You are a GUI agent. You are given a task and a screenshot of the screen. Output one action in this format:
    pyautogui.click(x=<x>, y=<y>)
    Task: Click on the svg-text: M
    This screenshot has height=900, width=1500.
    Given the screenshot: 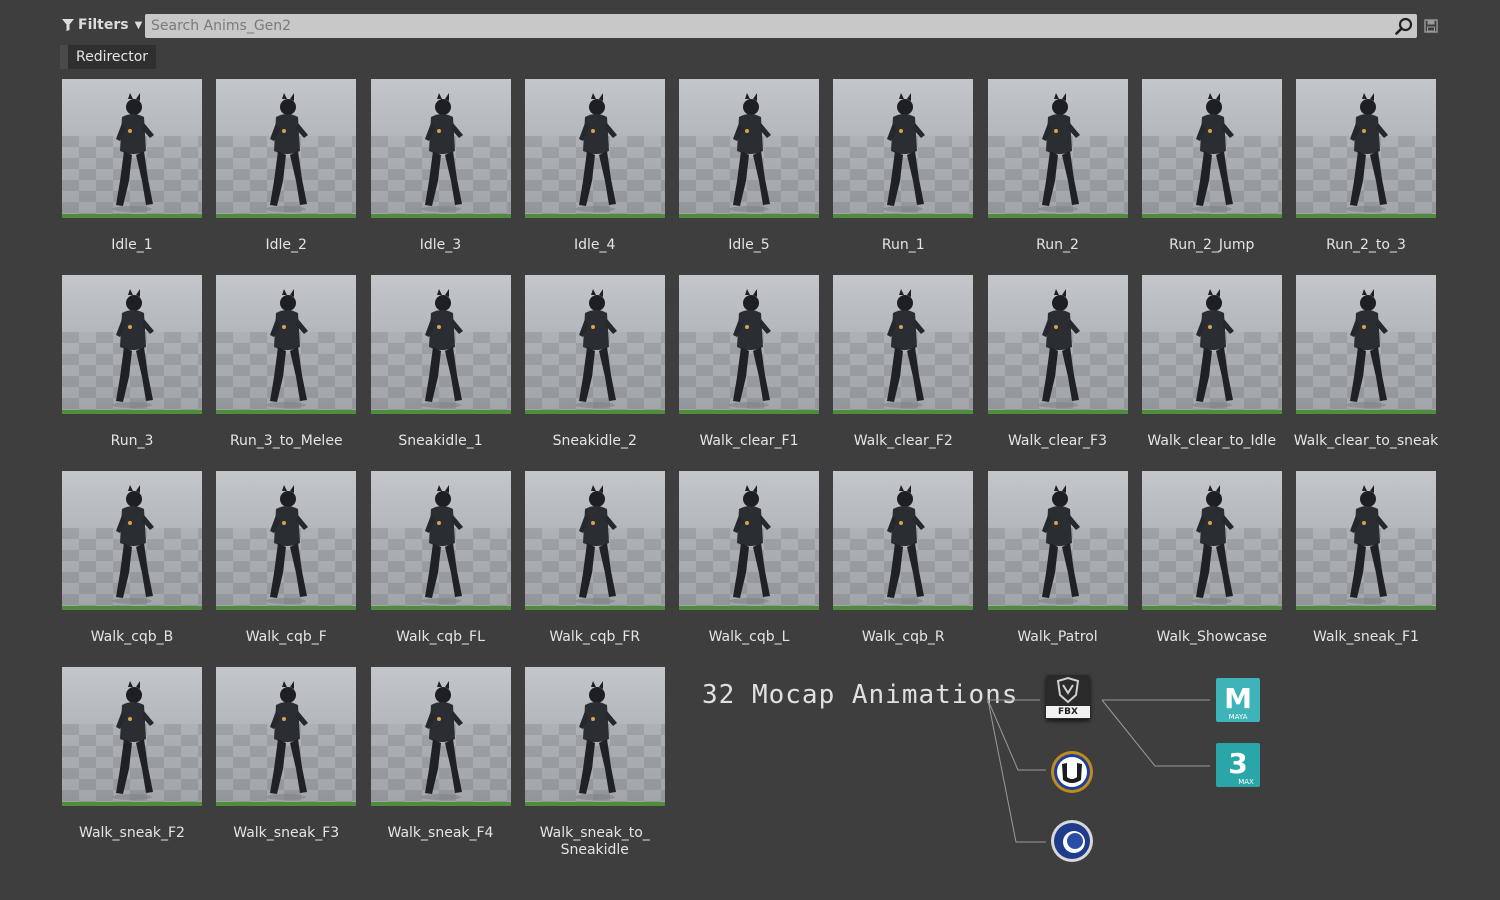 What is the action you would take?
    pyautogui.click(x=1238, y=698)
    